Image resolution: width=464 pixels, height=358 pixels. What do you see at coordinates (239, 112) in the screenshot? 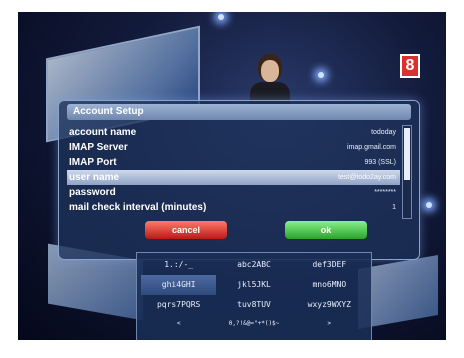
I see `dialog-title: Account Setup` at bounding box center [239, 112].